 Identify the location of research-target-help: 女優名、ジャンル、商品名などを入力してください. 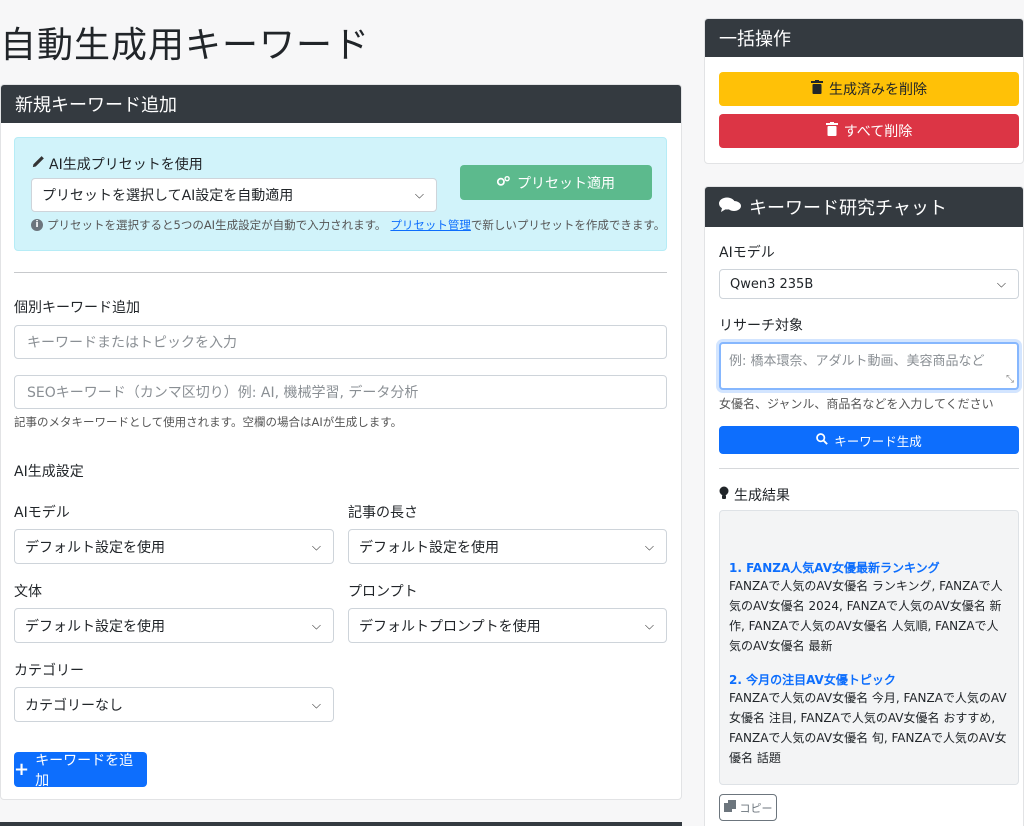
(856, 404).